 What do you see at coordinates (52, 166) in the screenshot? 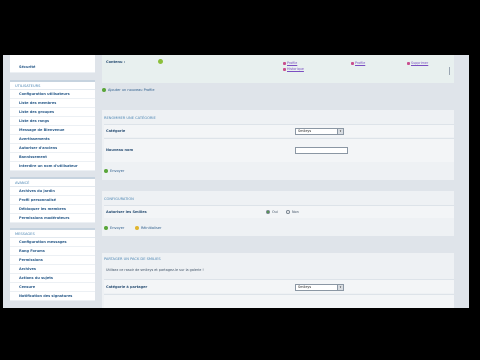
I see `sidebar-item: Interdire un nom d'utilisateur` at bounding box center [52, 166].